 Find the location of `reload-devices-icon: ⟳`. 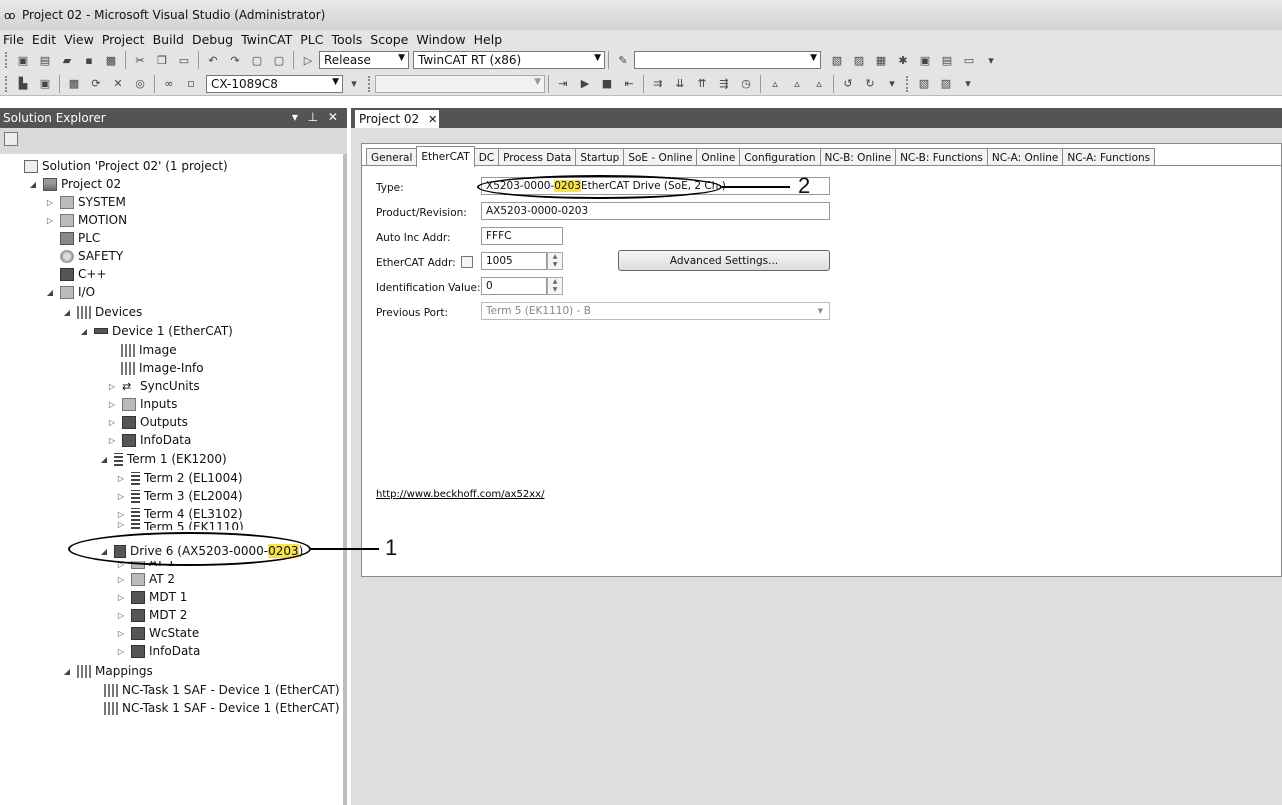

reload-devices-icon: ⟳ is located at coordinates (96, 84).